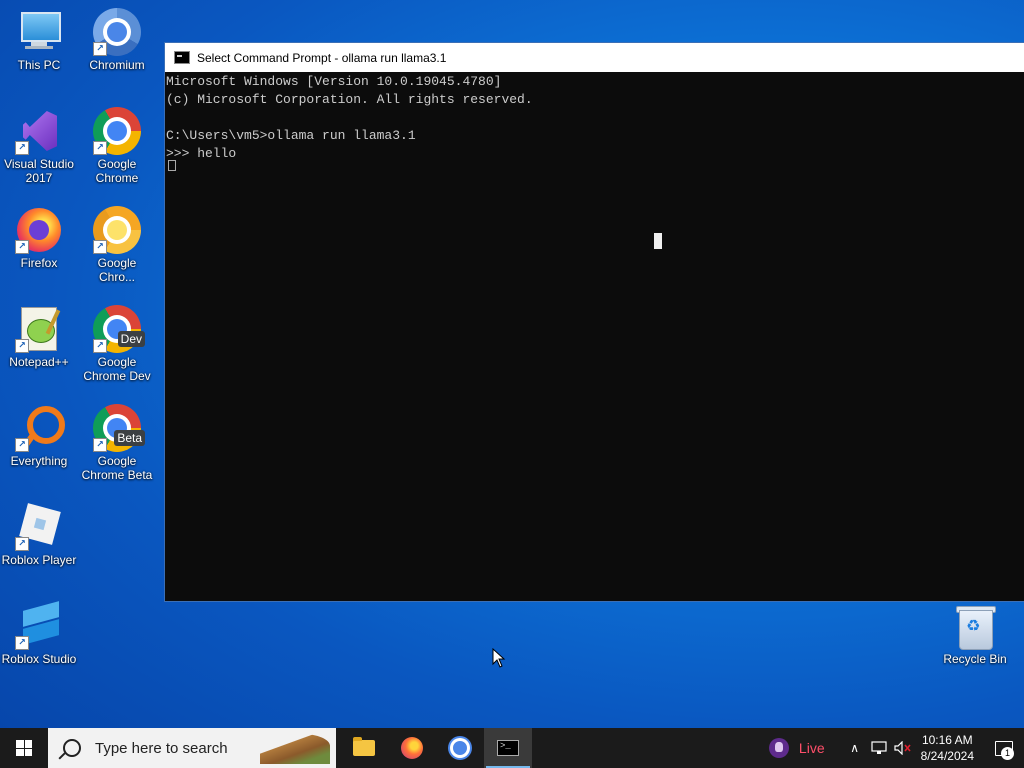 The width and height of the screenshot is (1024, 768). Describe the element at coordinates (40, 428) in the screenshot. I see `everything-search-icon: ↗` at that location.